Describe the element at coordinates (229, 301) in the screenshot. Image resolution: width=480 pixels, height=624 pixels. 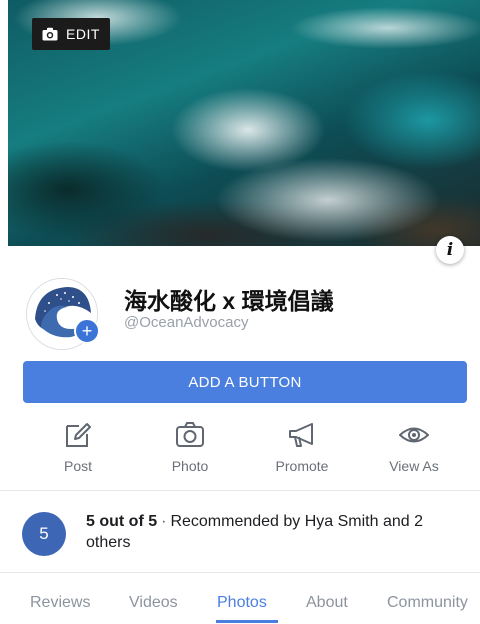
I see `page-title: 海水酸化 x 環境倡議` at that location.